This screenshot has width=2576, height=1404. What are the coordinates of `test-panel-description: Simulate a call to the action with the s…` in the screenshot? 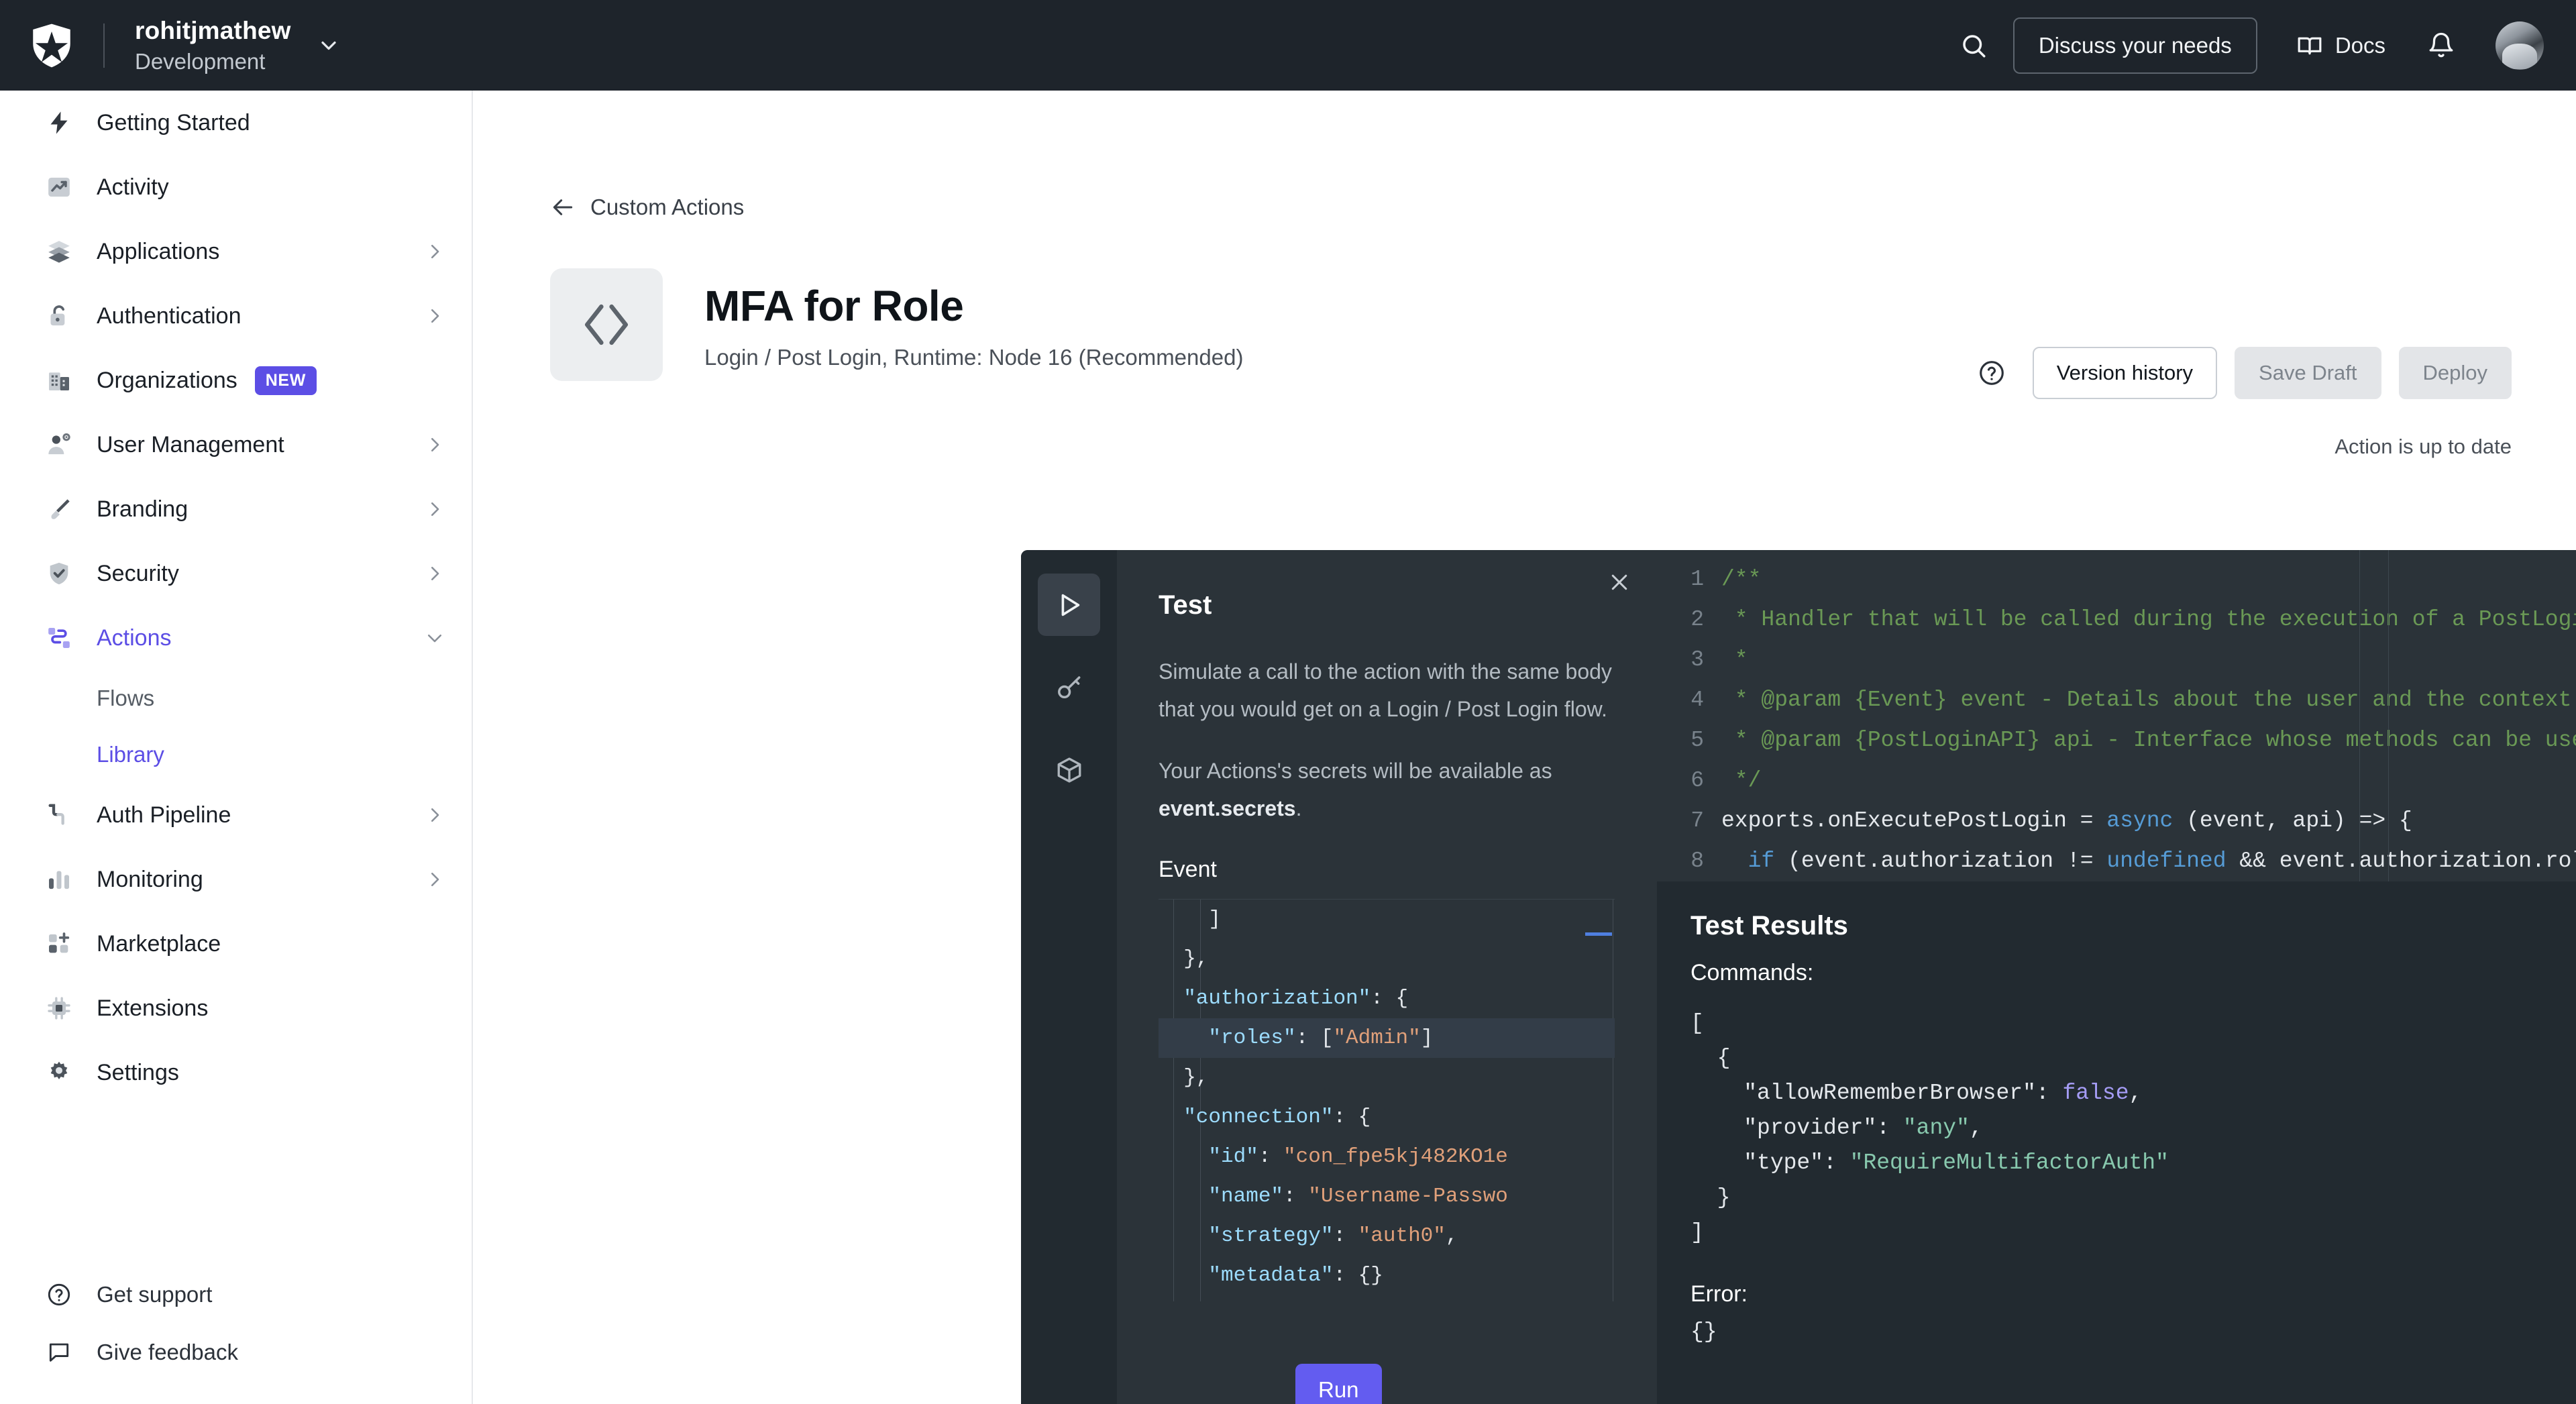 It's located at (1385, 690).